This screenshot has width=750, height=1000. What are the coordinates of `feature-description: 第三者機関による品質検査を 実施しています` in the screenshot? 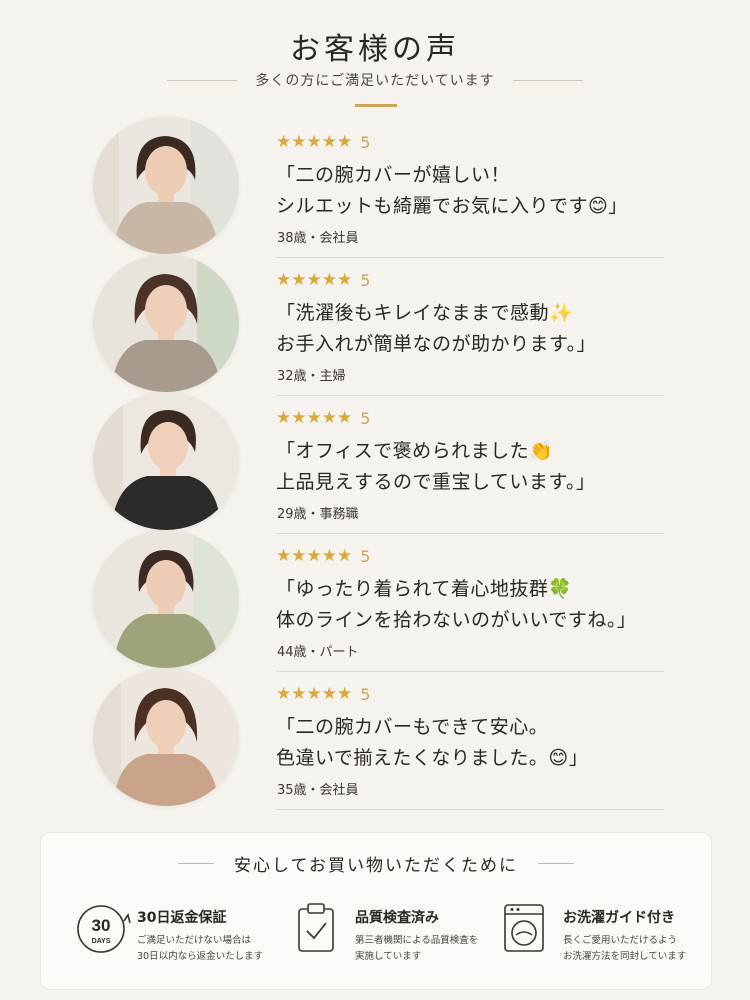 It's located at (416, 949).